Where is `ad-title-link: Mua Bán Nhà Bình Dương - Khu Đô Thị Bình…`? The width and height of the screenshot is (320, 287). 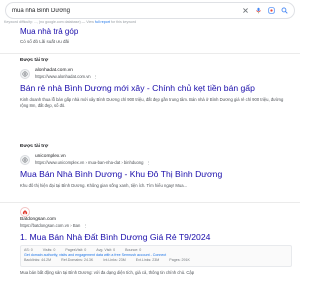
ad-title-link: Mua Bán Nhà Bình Dương - Khu Đô Thị Bình… is located at coordinates (156, 174).